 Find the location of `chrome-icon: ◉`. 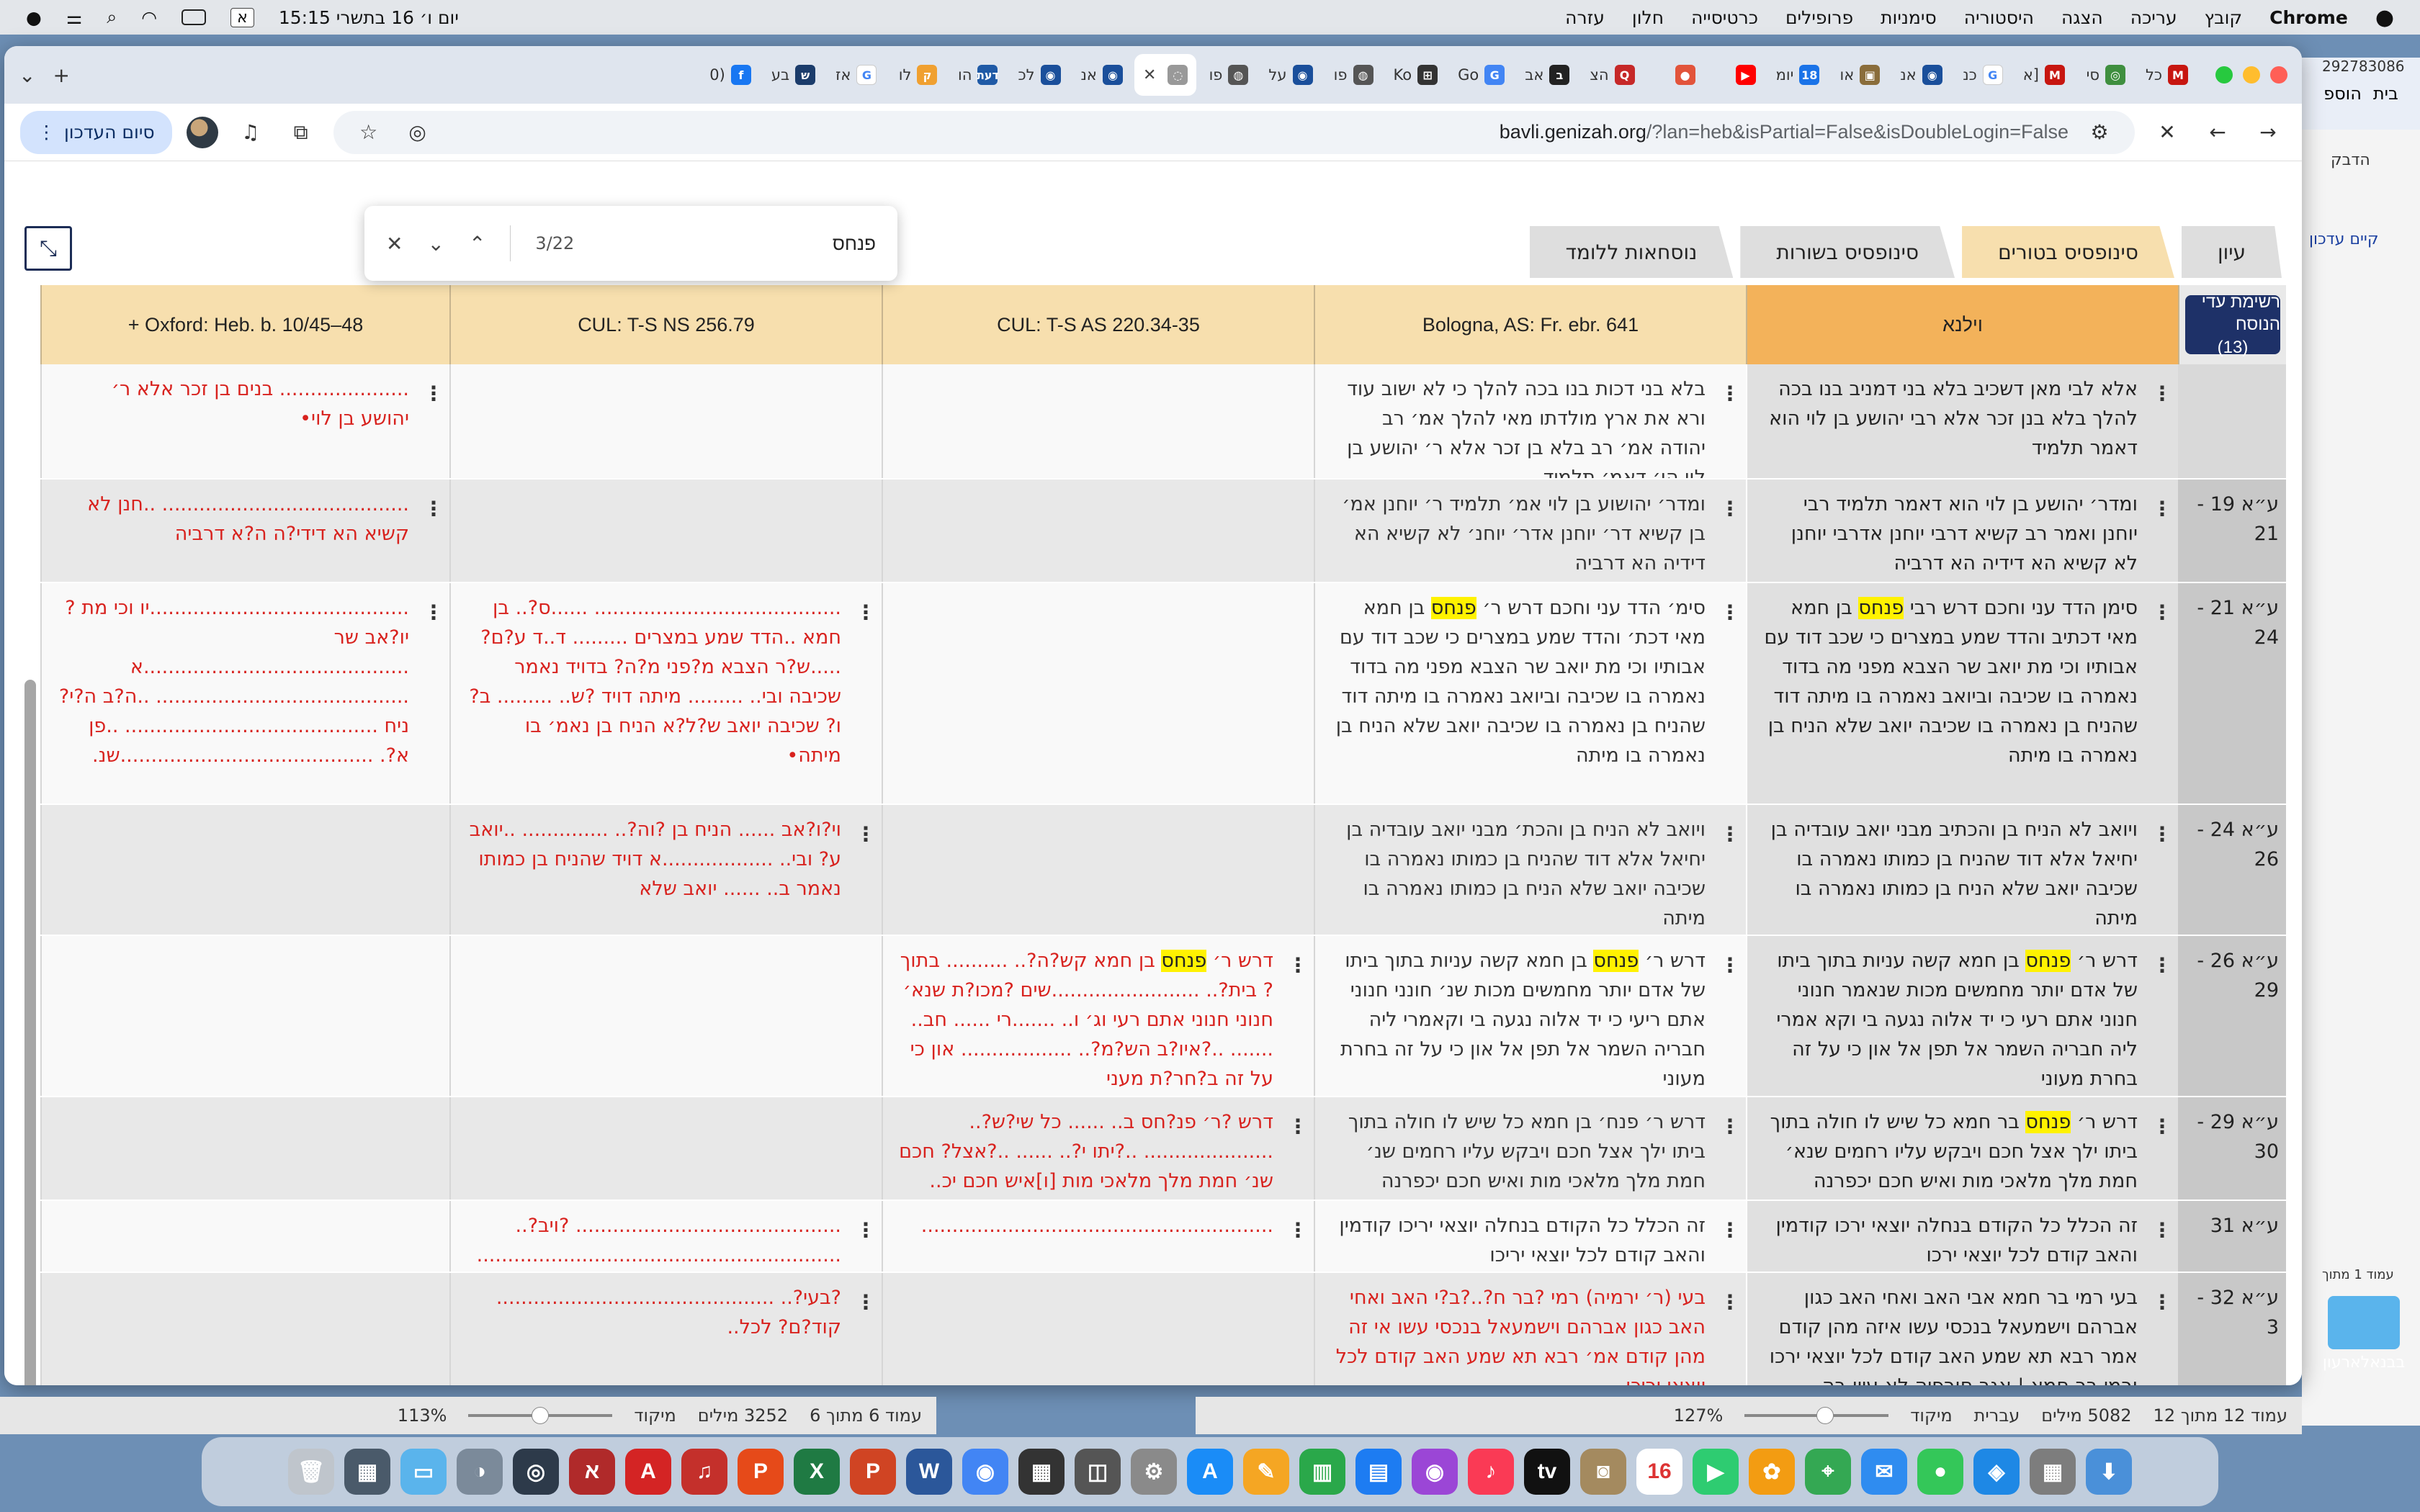

chrome-icon: ◉ is located at coordinates (985, 1472).